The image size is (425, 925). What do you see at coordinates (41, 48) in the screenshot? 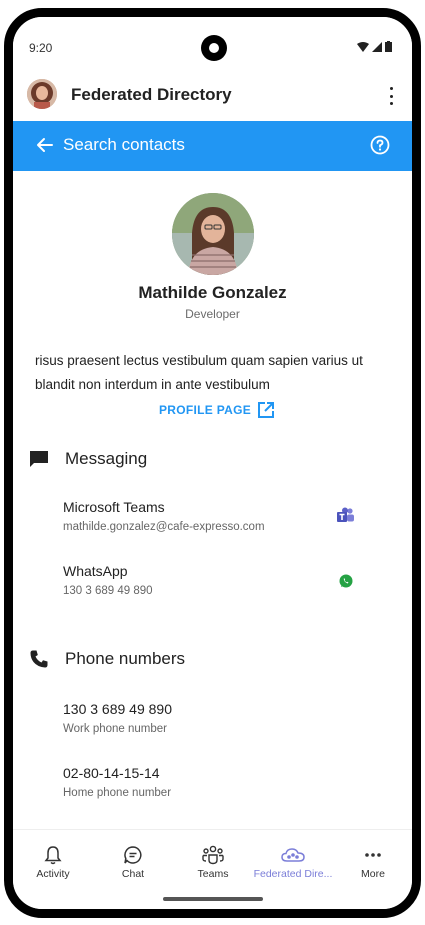
I see `status-time: 9:20` at bounding box center [41, 48].